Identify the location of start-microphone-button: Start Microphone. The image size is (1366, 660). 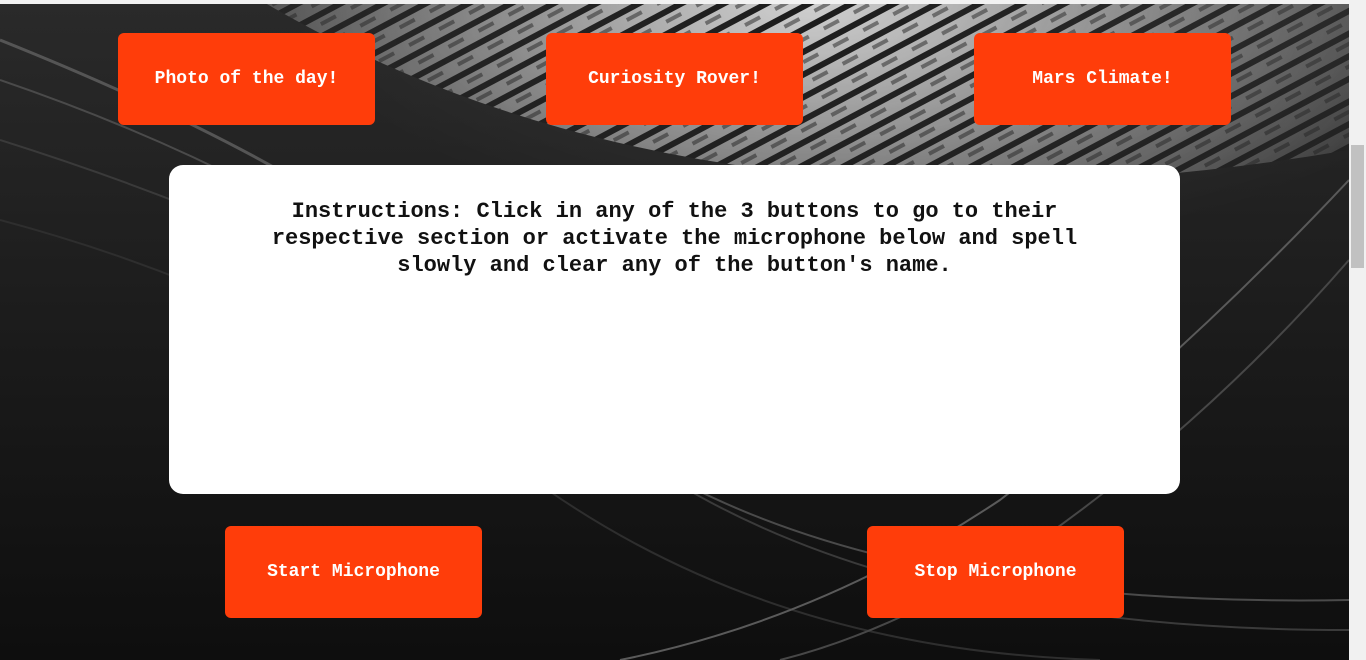
(353, 572).